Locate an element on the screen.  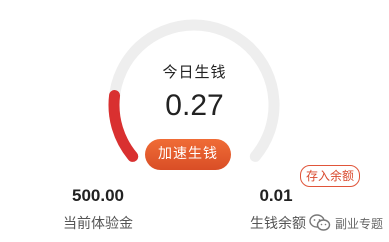
wechat-icon is located at coordinates (320, 222).